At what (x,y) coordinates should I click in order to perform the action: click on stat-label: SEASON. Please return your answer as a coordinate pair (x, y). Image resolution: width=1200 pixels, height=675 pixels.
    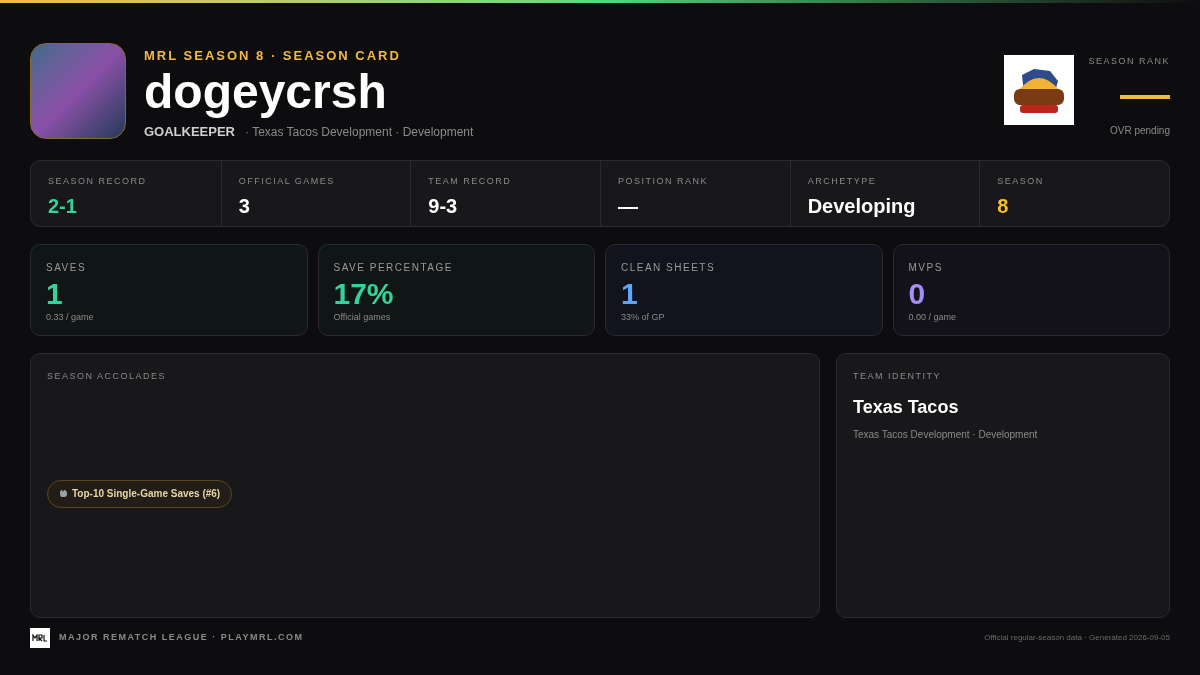
    Looking at the image, I should click on (1020, 181).